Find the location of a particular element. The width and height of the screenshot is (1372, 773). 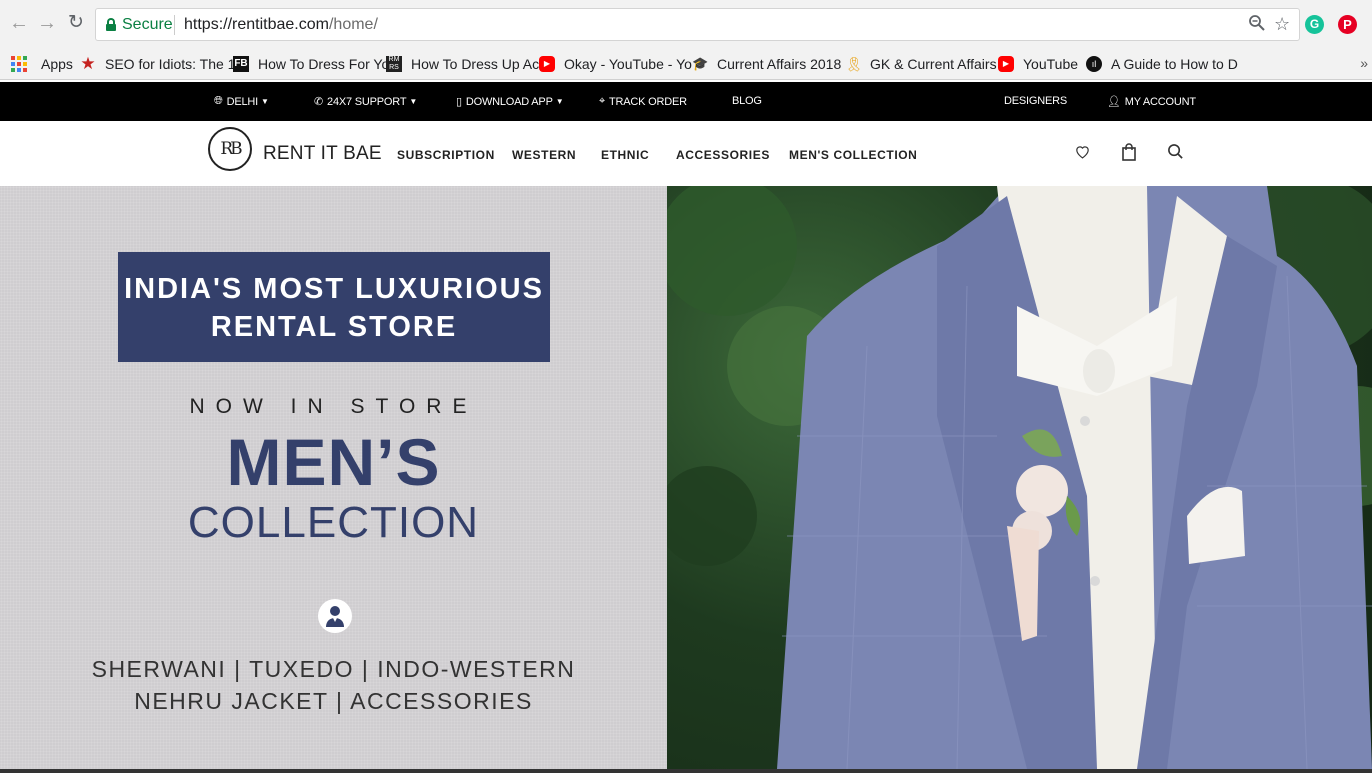

nav-mens-collection: MEN'S COLLECTION is located at coordinates (853, 155).